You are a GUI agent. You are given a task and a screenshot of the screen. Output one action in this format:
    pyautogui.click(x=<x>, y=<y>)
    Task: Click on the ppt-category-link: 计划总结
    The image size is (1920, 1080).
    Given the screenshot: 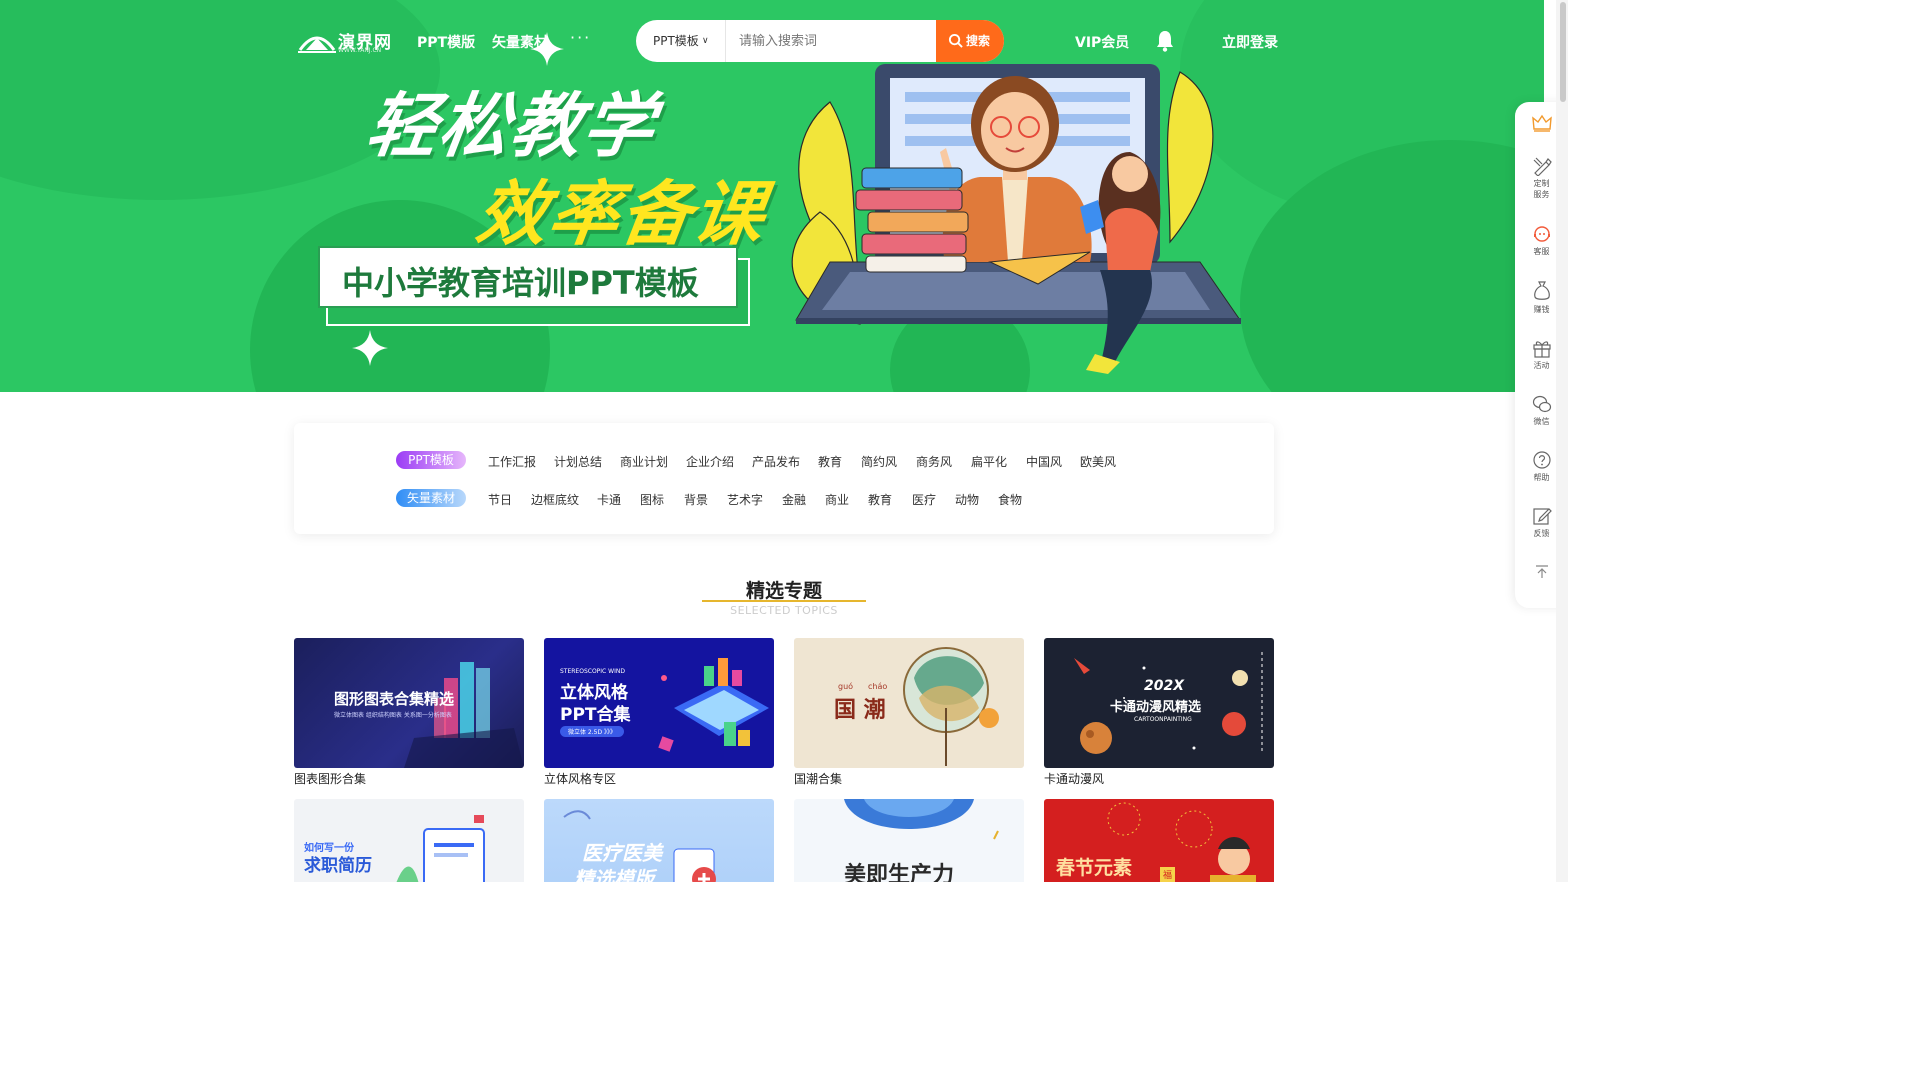 What is the action you would take?
    pyautogui.click(x=578, y=461)
    